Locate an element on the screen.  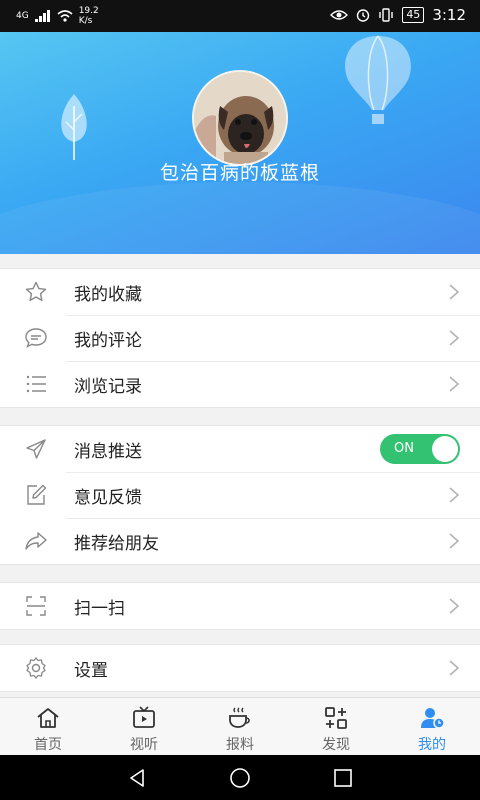
send-icon is located at coordinates (36, 449).